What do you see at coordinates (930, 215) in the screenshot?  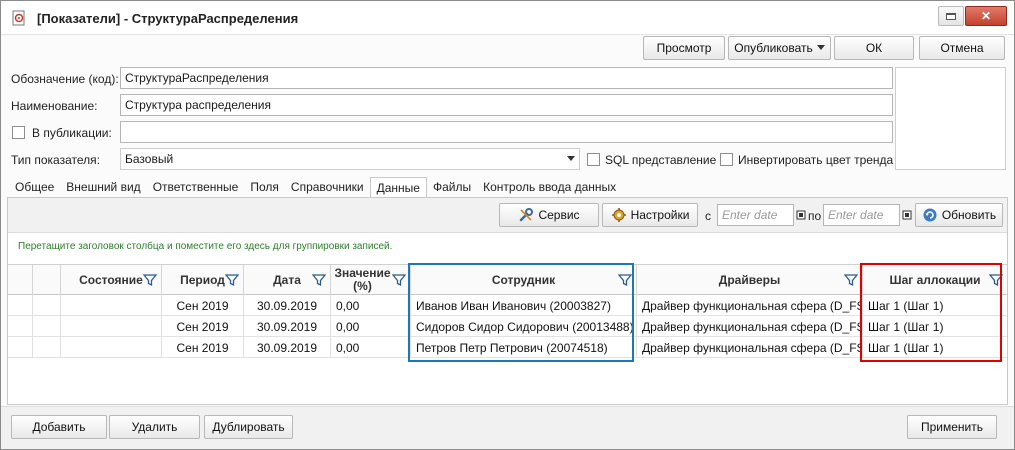 I see `refresh-icon` at bounding box center [930, 215].